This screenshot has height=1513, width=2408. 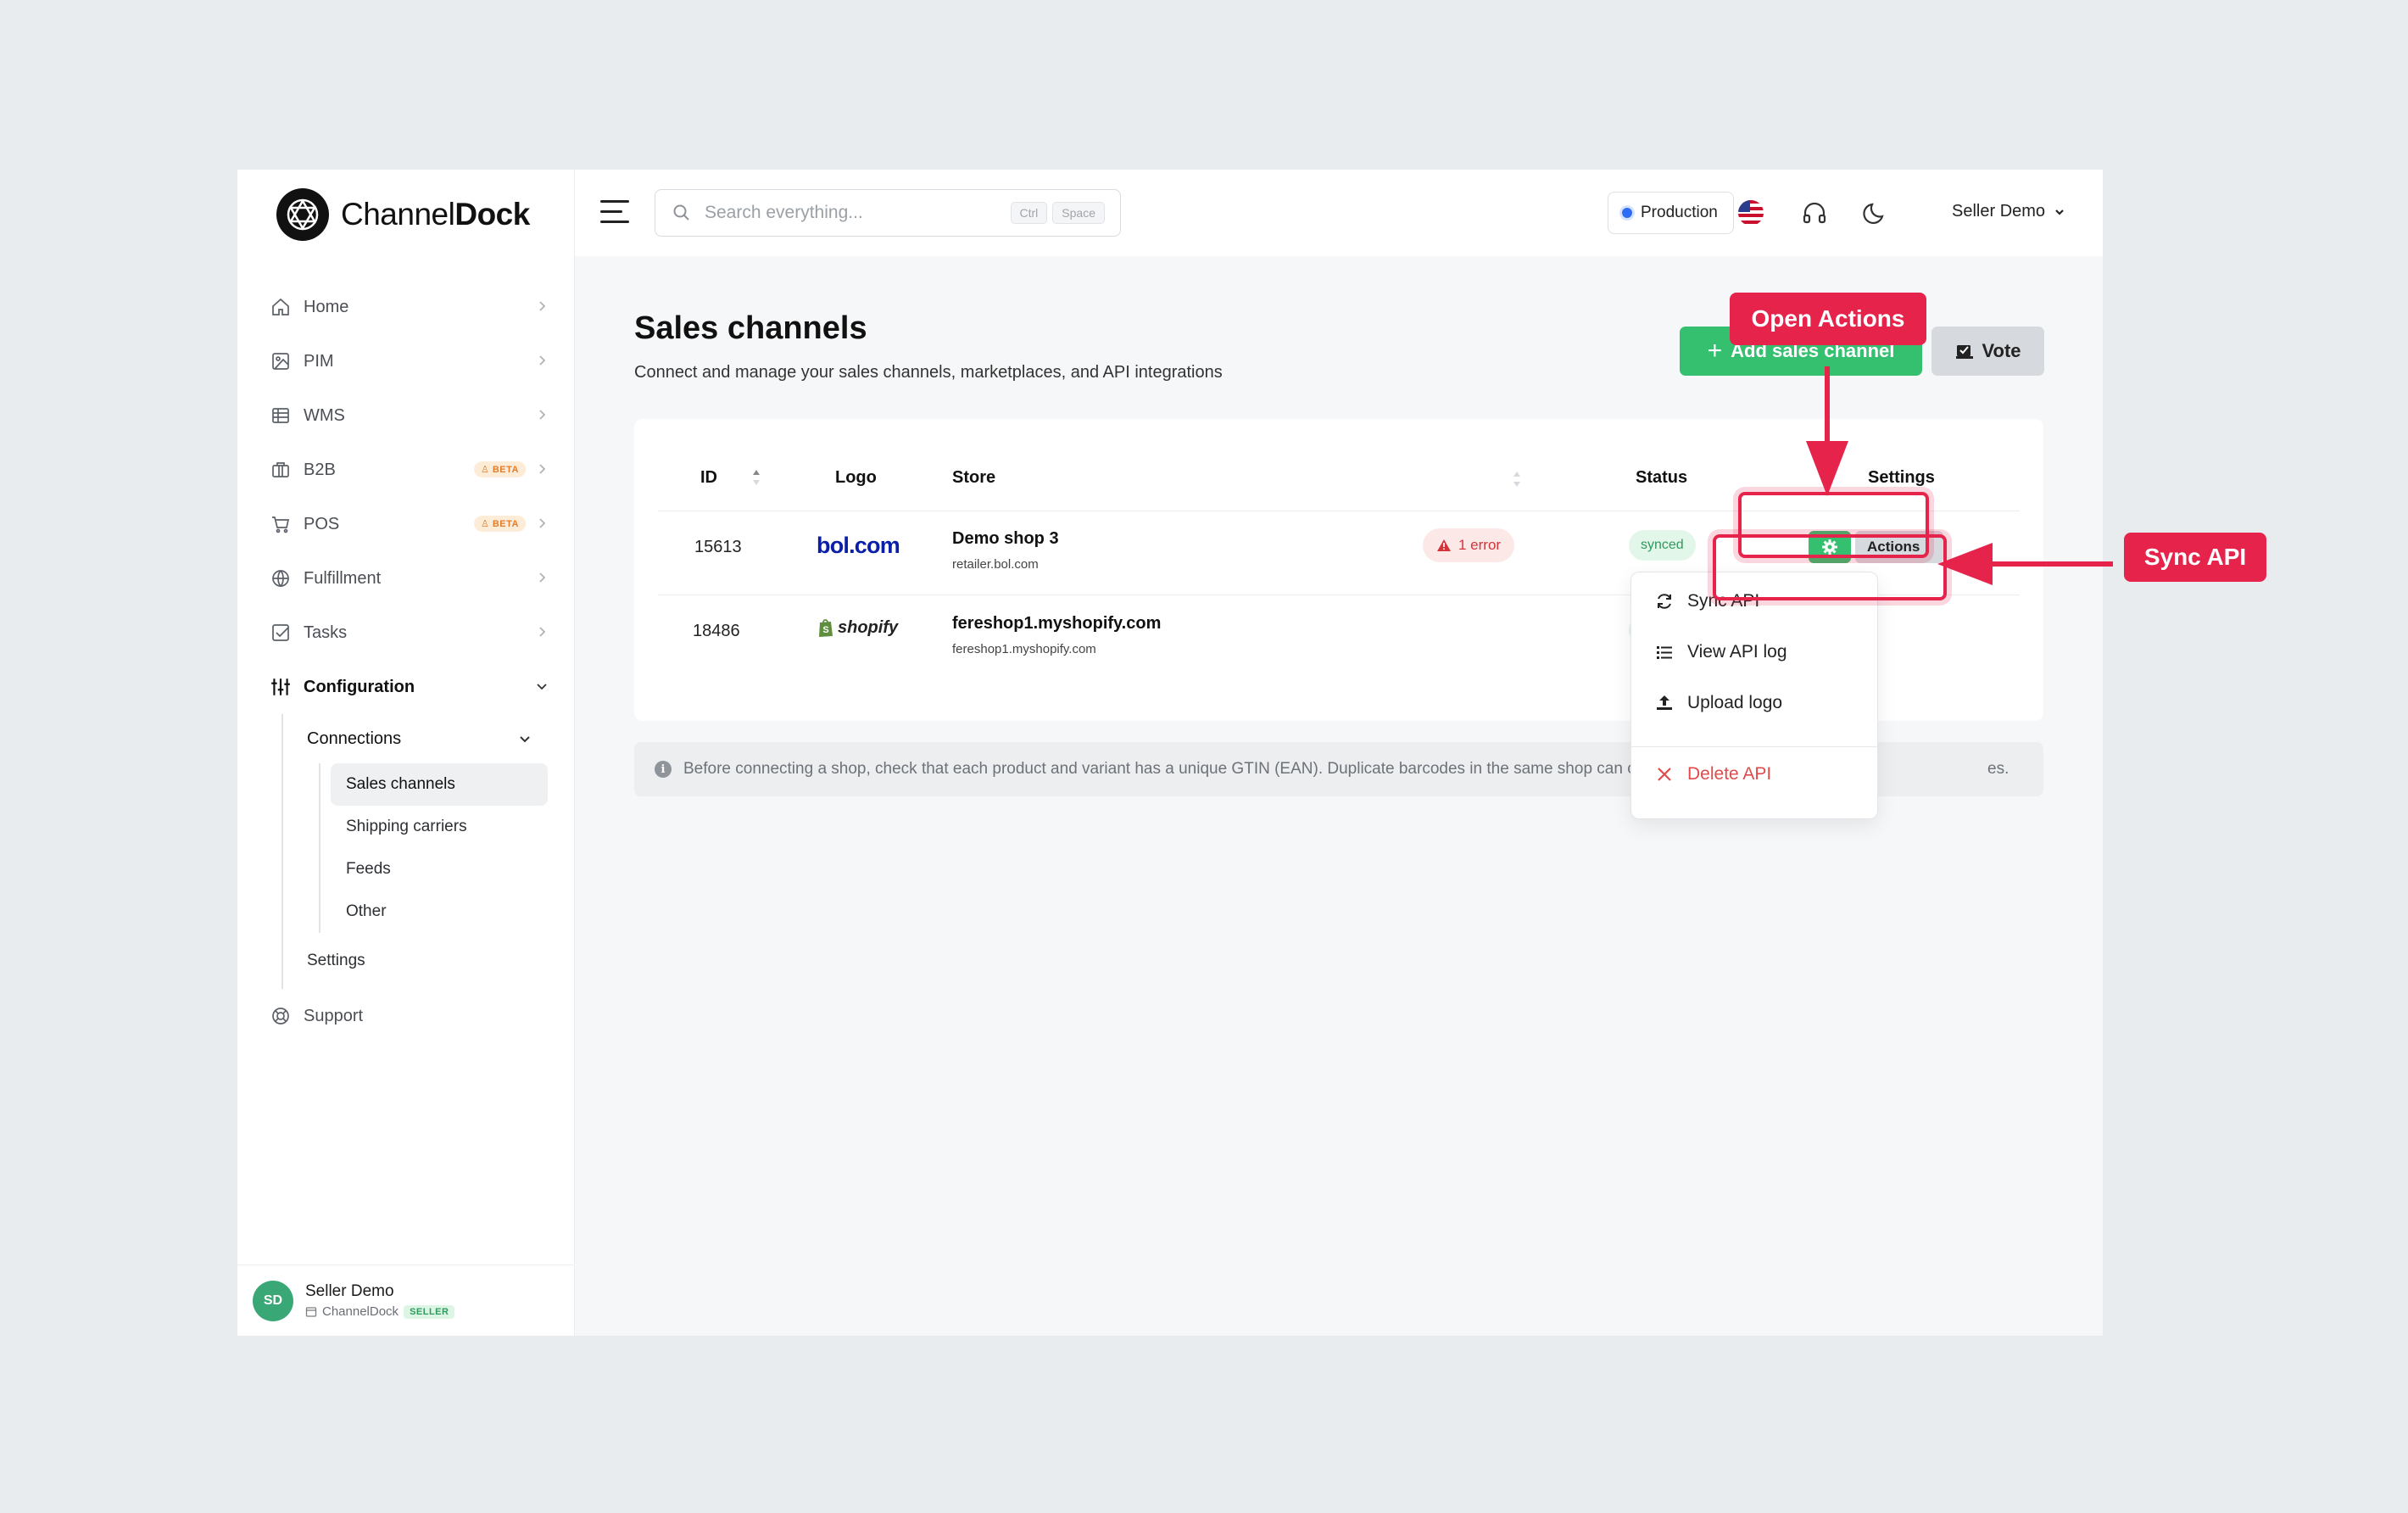 What do you see at coordinates (1875, 212) in the screenshot?
I see `moon-icon` at bounding box center [1875, 212].